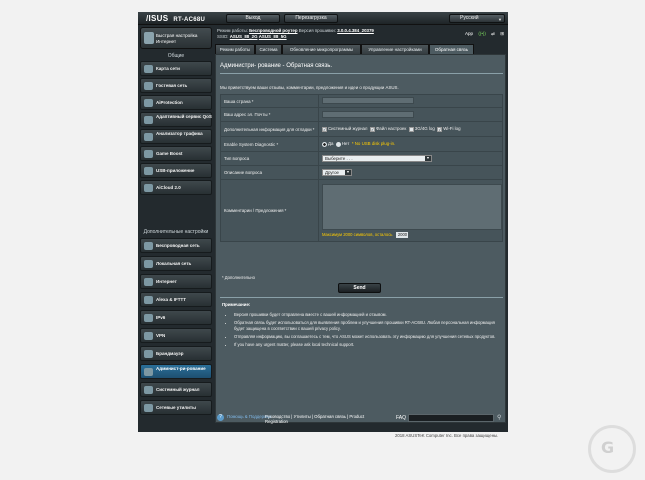  I want to click on config-file-option: Файл настроек, so click(391, 129).